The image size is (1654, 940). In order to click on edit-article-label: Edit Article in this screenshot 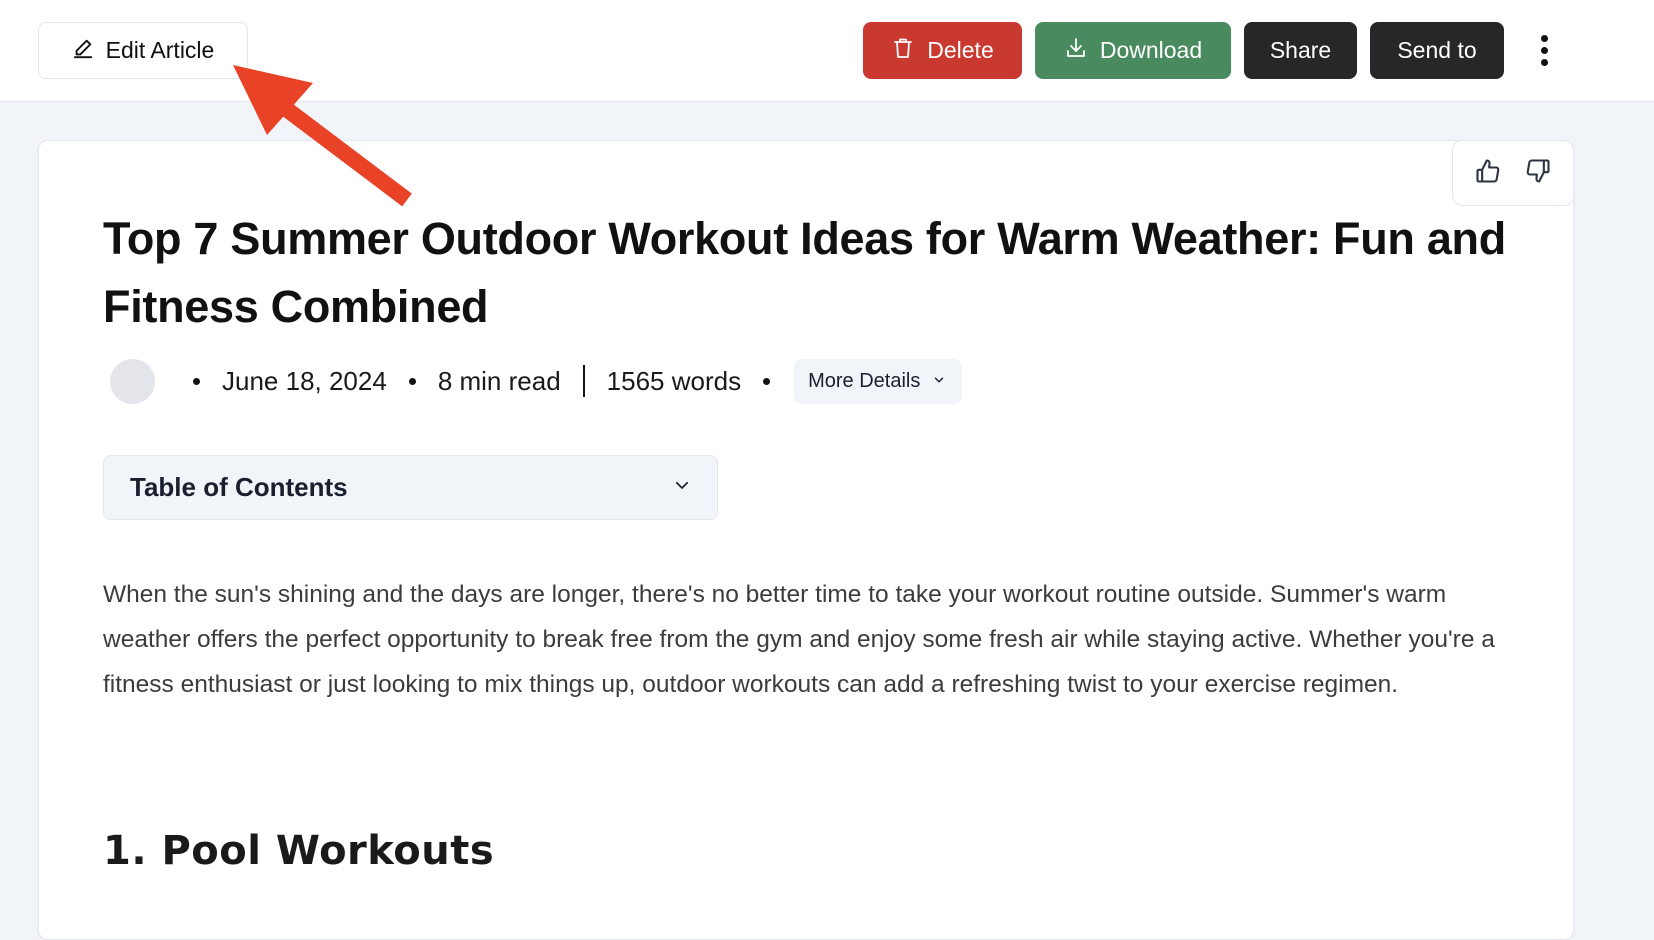, I will do `click(160, 50)`.